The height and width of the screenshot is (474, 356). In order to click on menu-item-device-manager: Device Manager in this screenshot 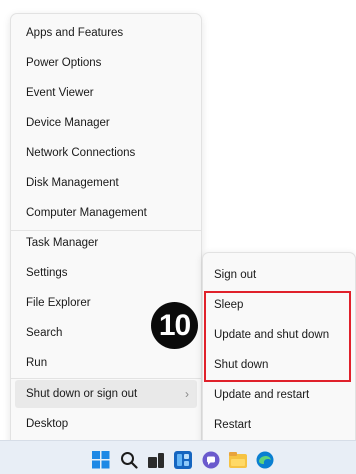, I will do `click(106, 123)`.